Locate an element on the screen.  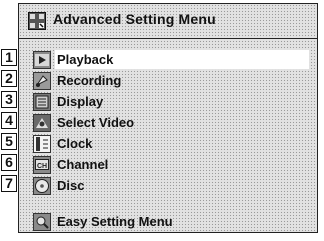
menu-item-label: Clock is located at coordinates (75, 143).